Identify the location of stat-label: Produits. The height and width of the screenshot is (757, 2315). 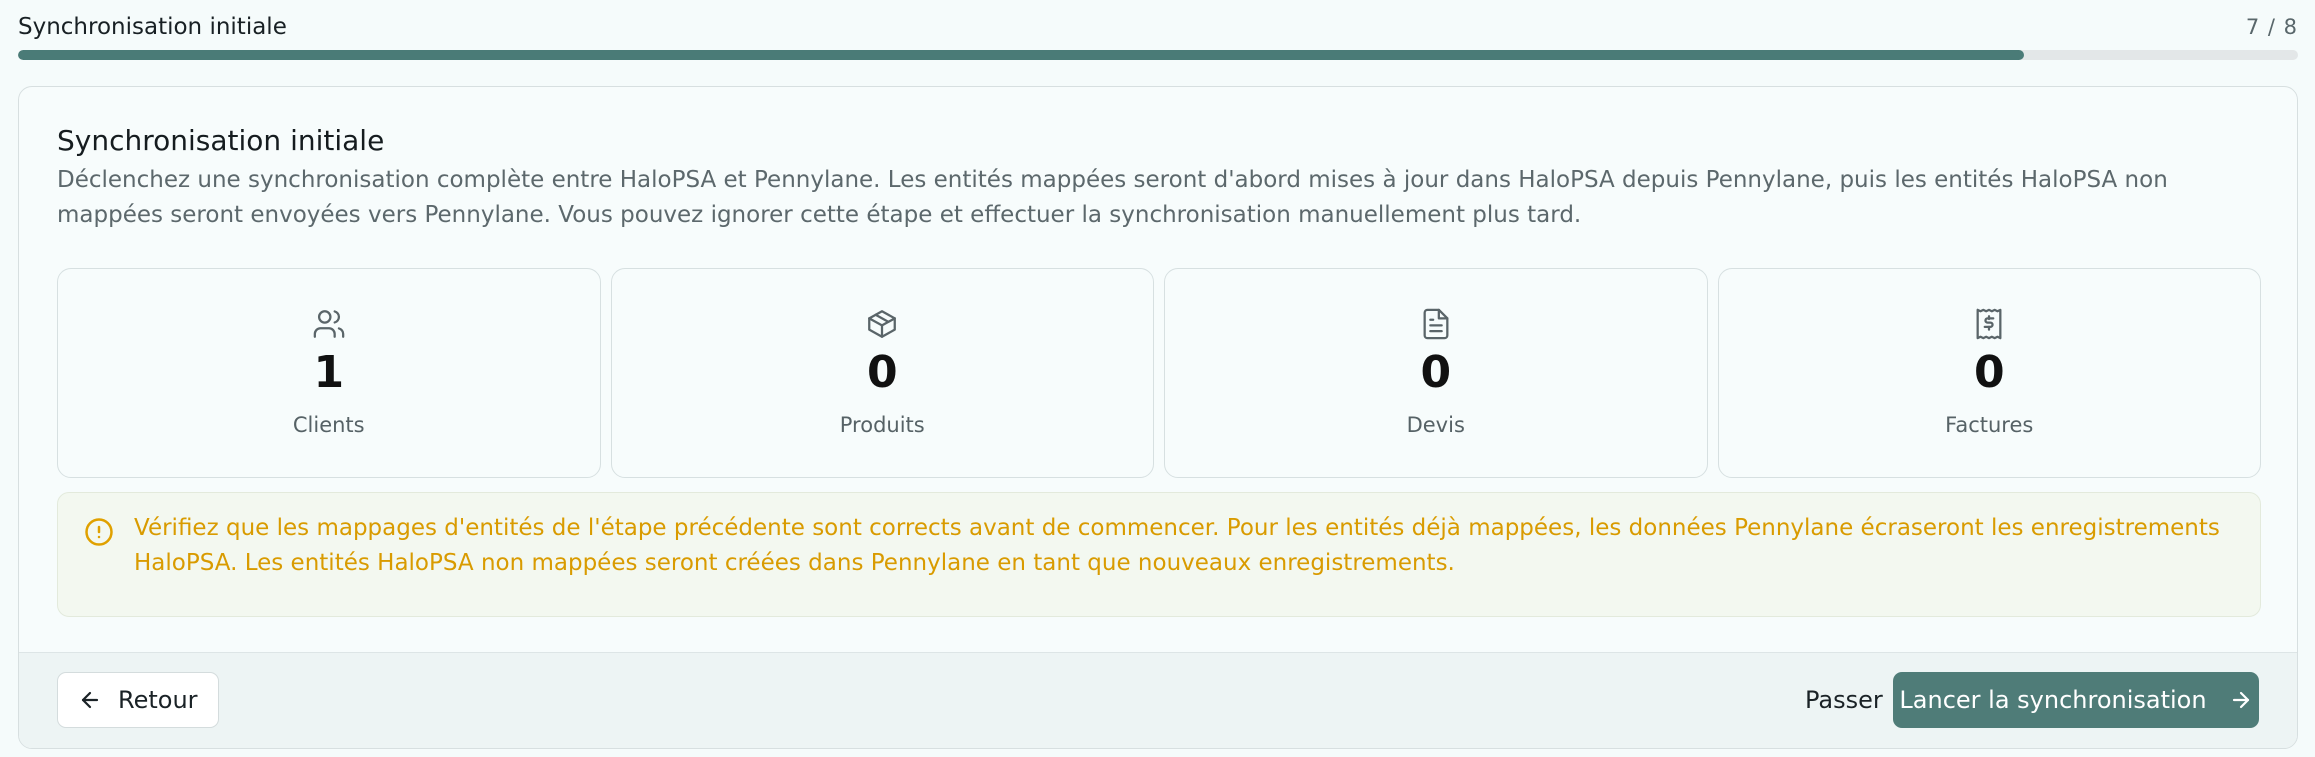
(882, 425).